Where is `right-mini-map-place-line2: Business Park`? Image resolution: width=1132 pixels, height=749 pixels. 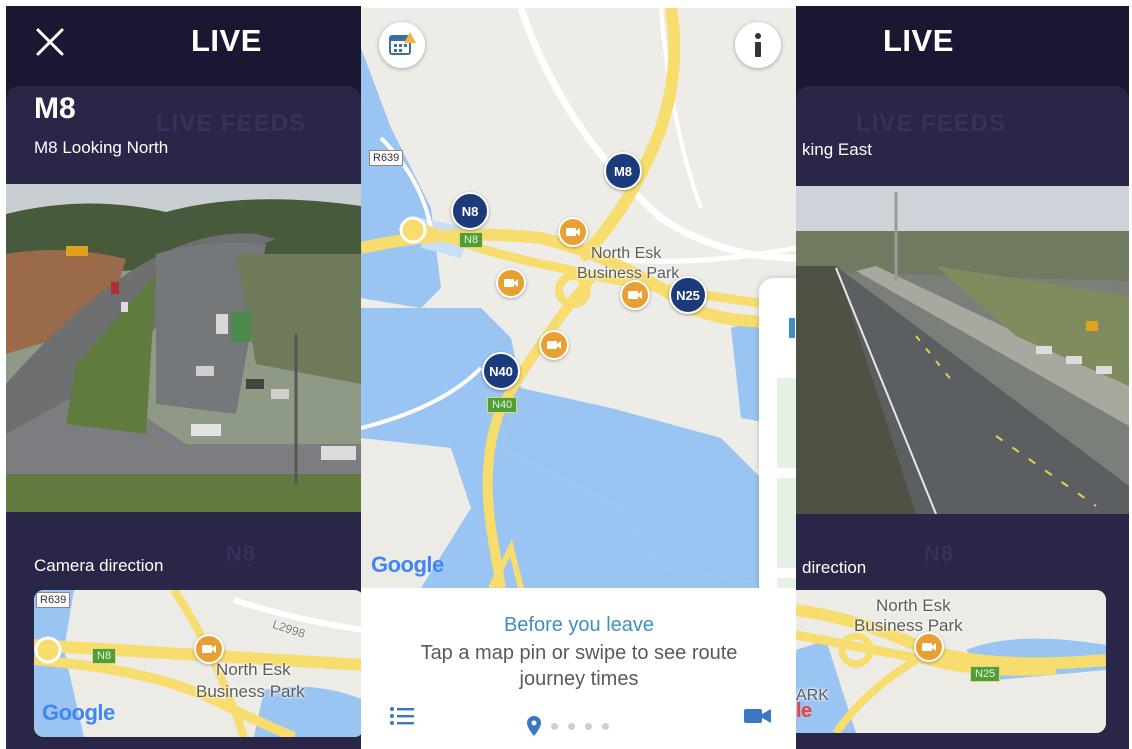
right-mini-map-place-line2: Business Park is located at coordinates (908, 625).